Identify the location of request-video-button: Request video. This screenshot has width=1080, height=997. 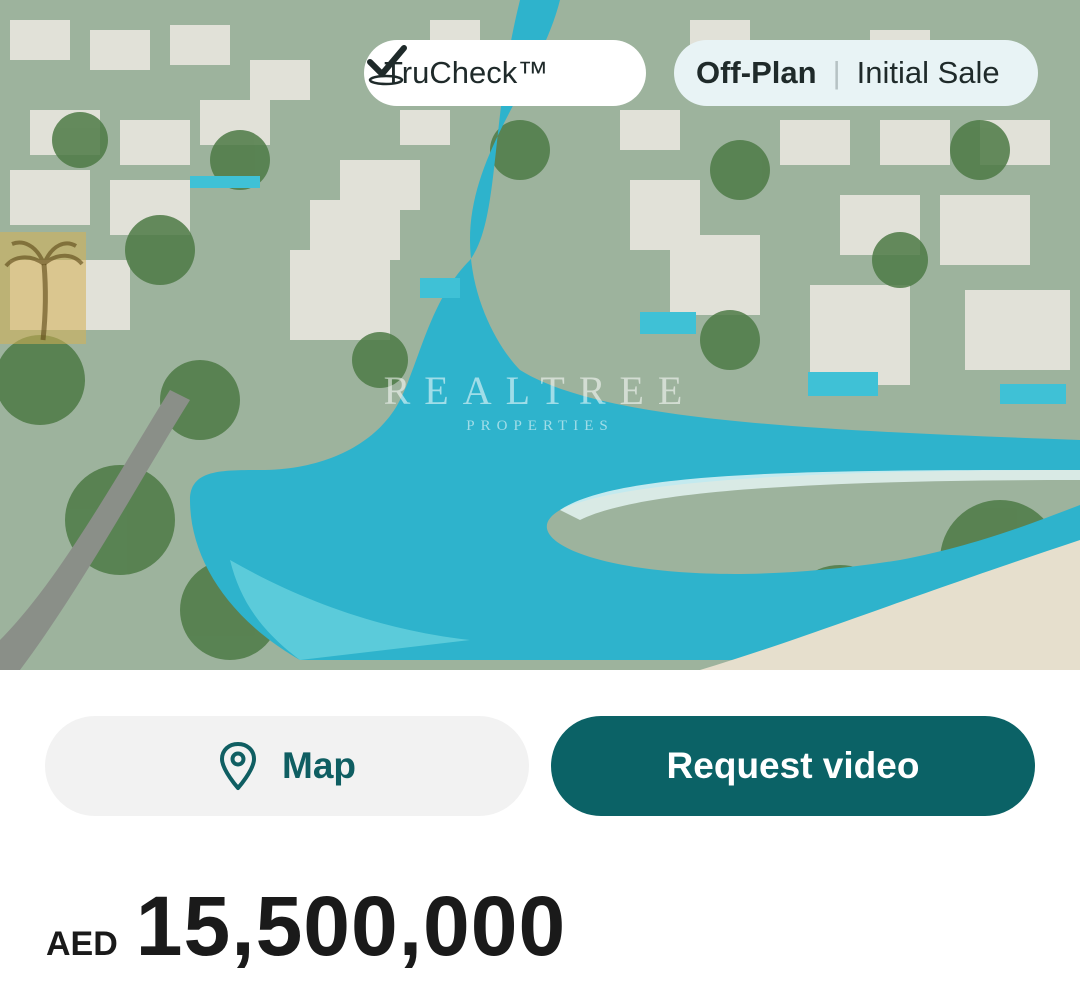
(793, 766).